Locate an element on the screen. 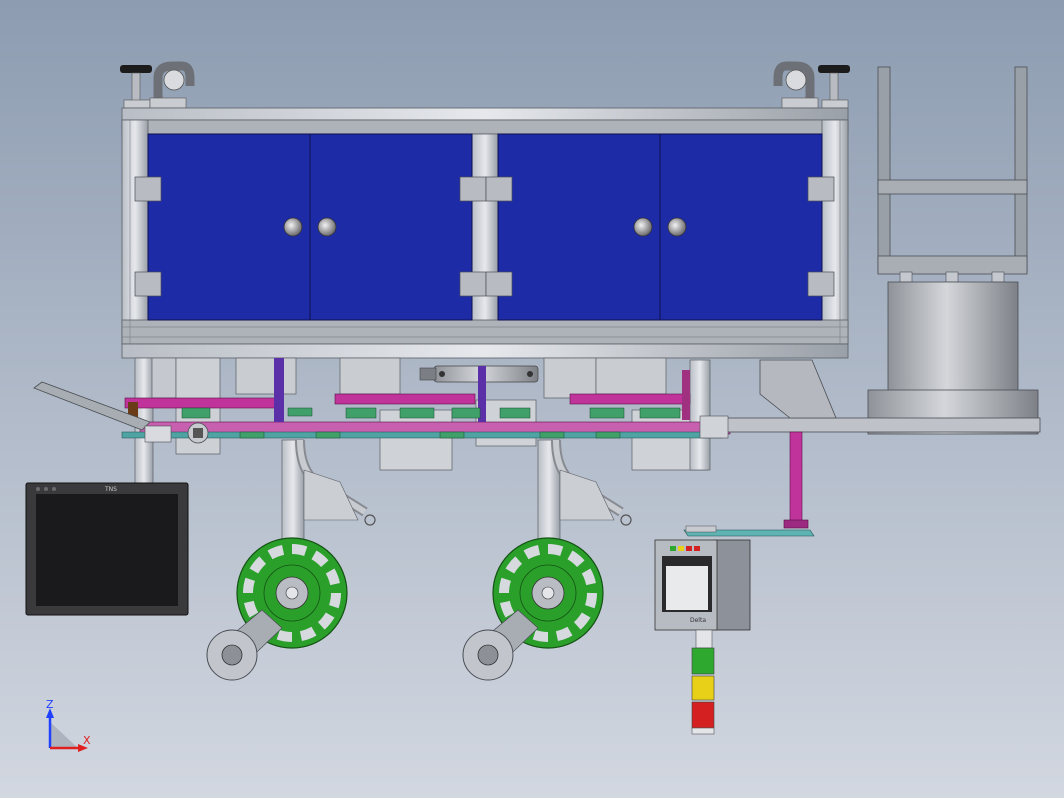 The width and height of the screenshot is (1064, 798). rotary-base is located at coordinates (953, 358).